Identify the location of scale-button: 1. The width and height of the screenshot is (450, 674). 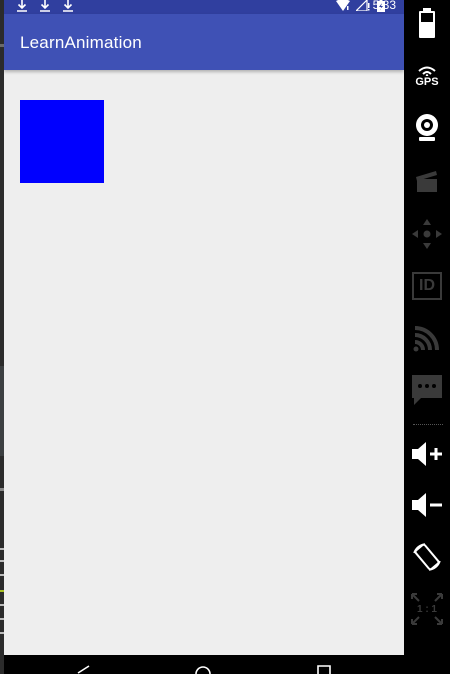
(427, 609).